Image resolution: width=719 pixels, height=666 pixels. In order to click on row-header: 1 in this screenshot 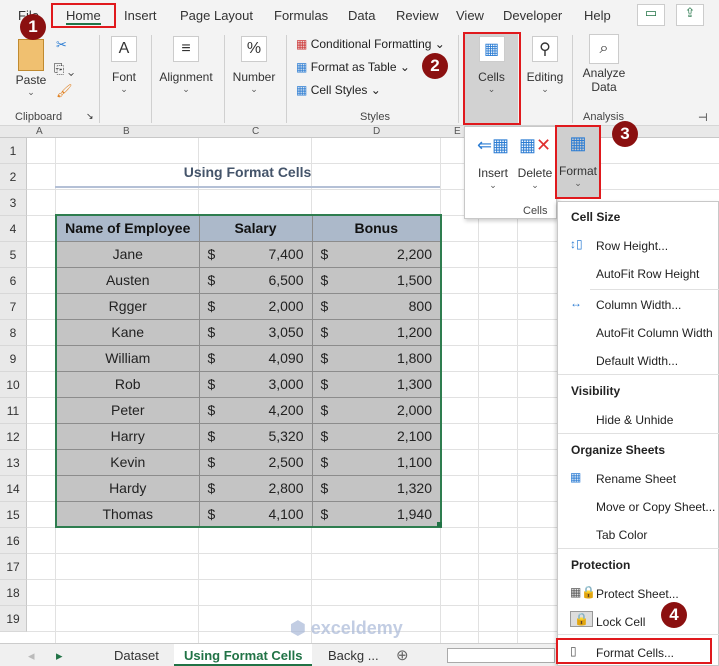, I will do `click(13, 151)`.